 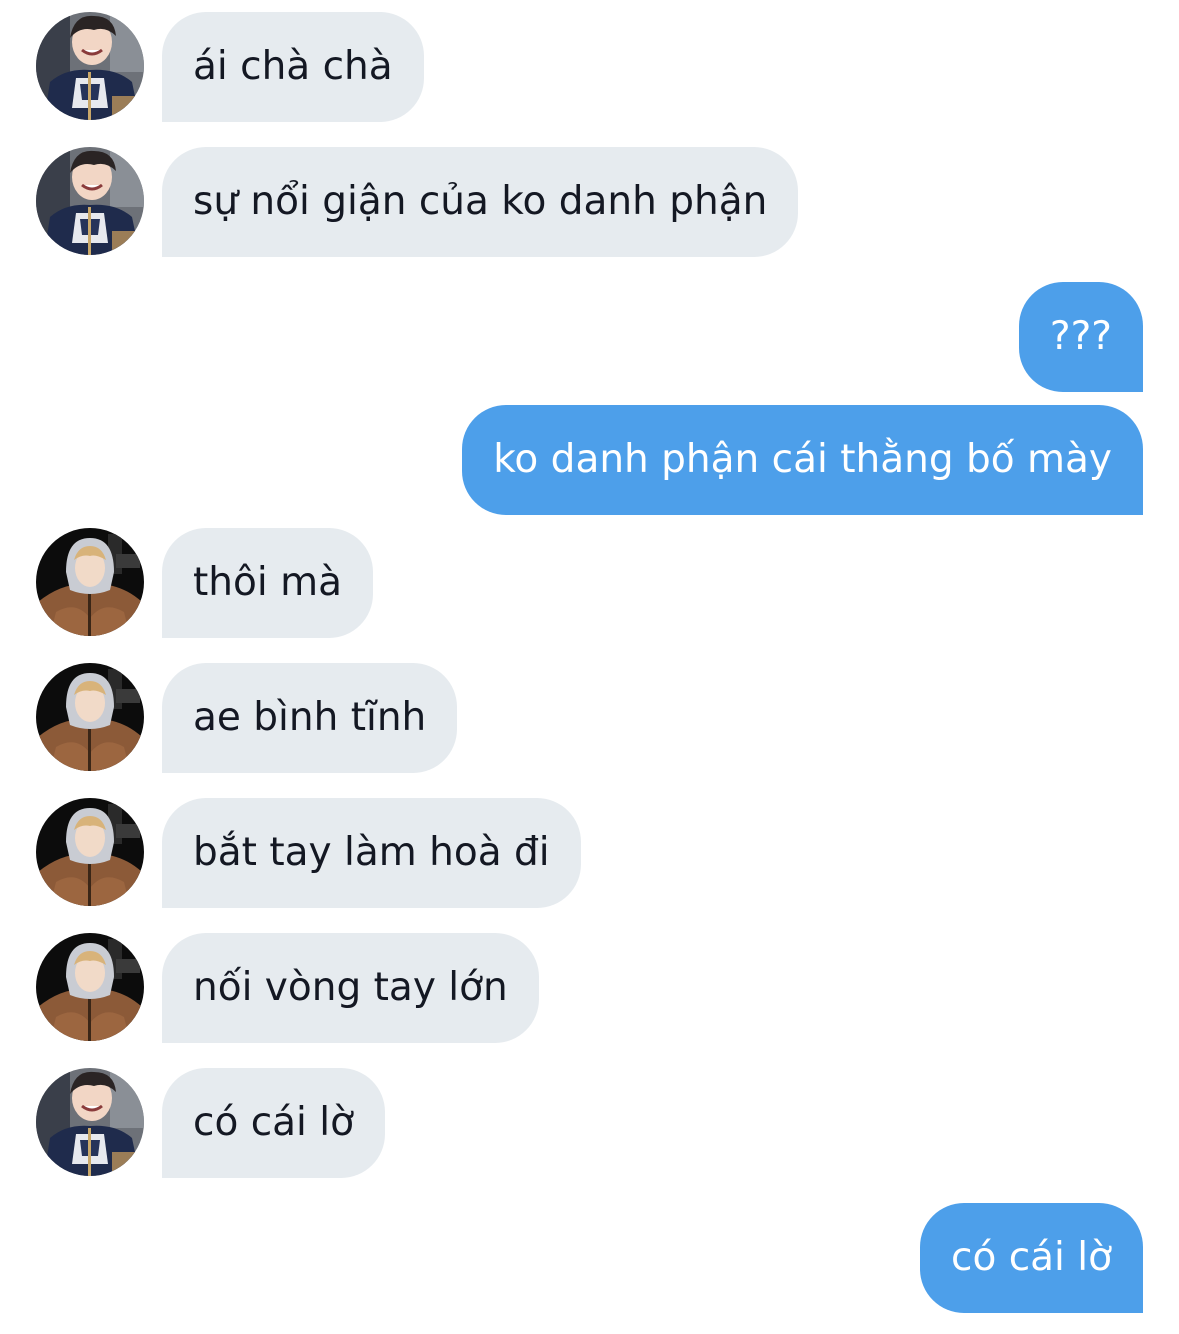 I want to click on outgoing-message-bubble: ???, so click(x=1080, y=337).